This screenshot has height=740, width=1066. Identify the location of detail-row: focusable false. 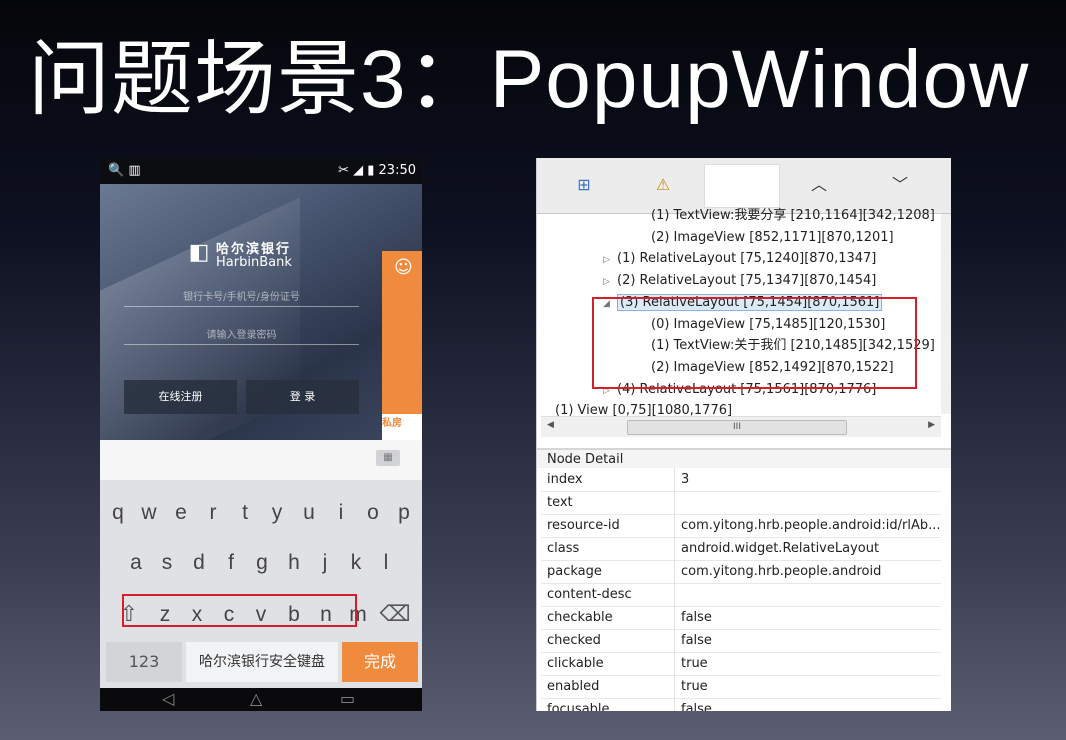
(741, 704).